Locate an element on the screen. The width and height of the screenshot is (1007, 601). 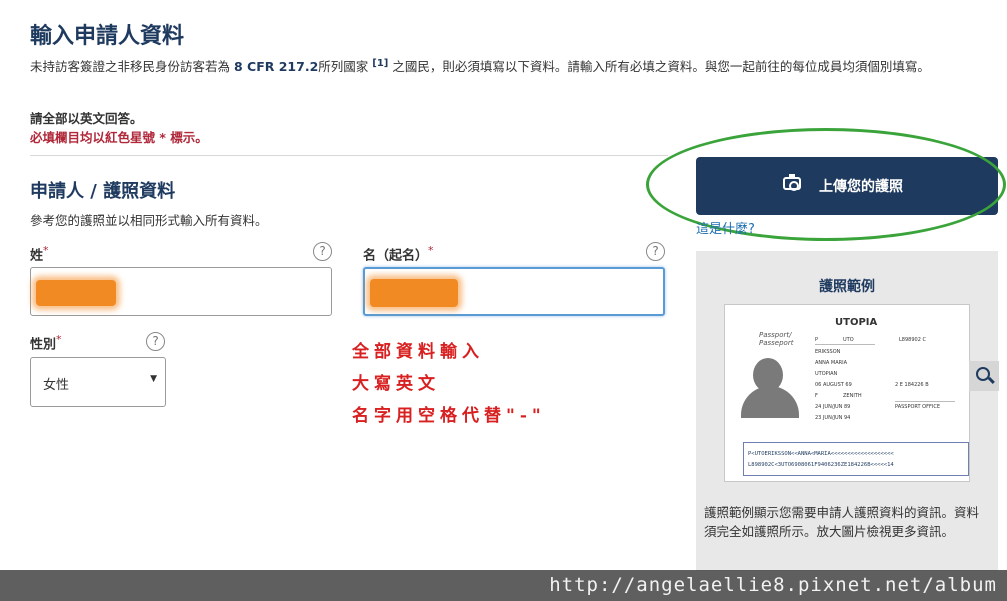
section-title: 申請人 / 護照資料 is located at coordinates (103, 191).